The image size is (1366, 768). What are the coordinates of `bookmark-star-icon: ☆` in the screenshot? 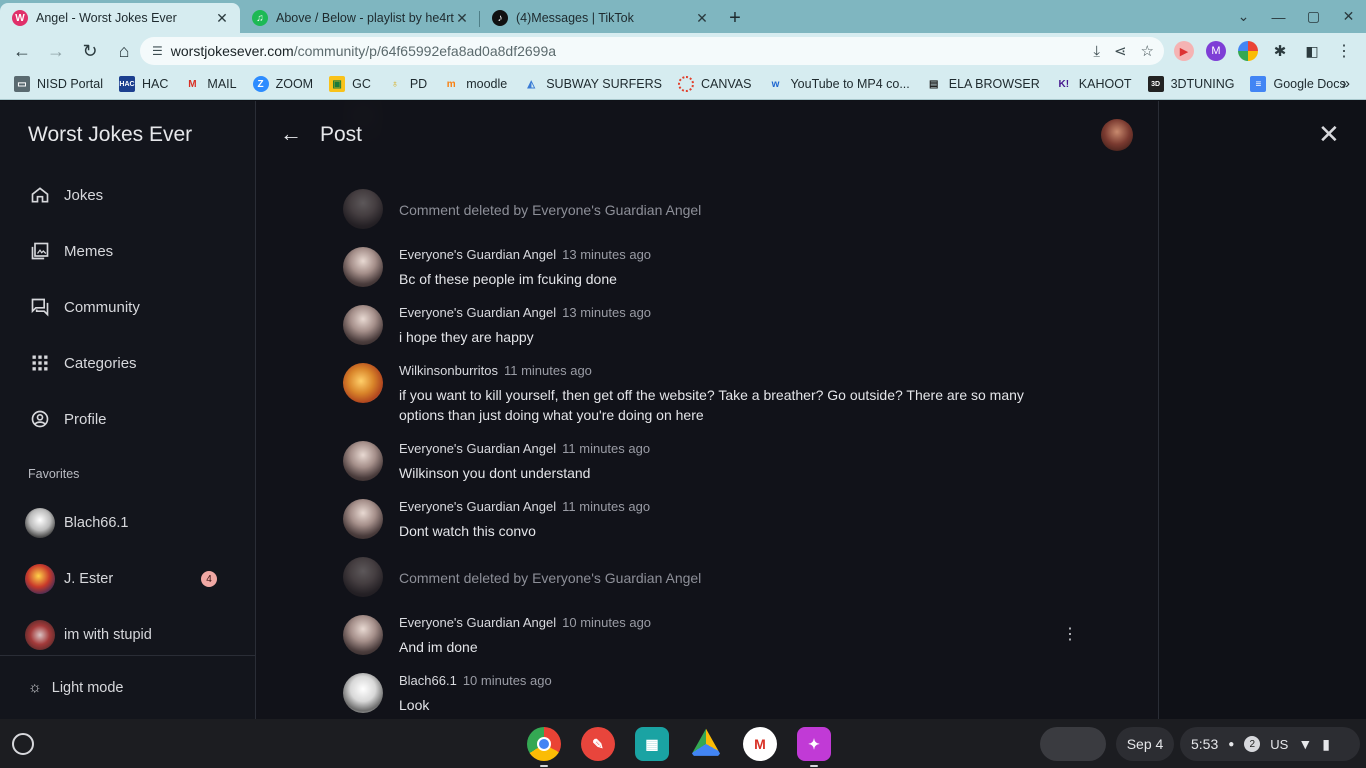 It's located at (1147, 51).